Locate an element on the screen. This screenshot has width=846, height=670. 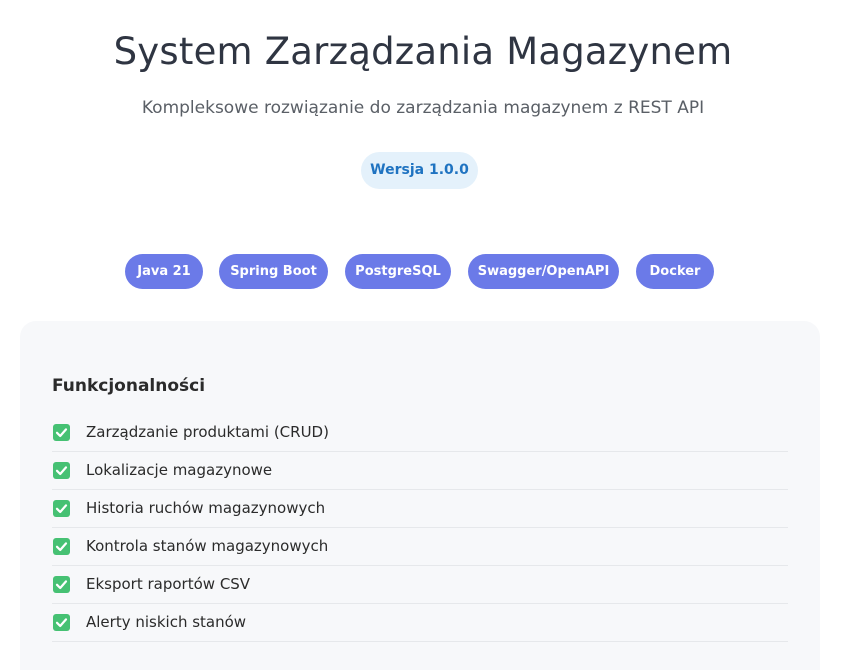
feature-label: Lokalizacje magazynowe is located at coordinates (179, 470).